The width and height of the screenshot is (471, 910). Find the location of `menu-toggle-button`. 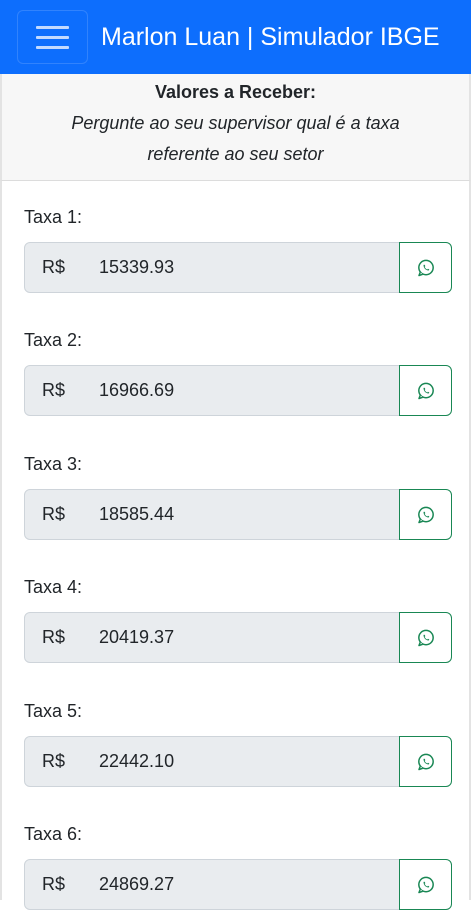

menu-toggle-button is located at coordinates (52, 37).